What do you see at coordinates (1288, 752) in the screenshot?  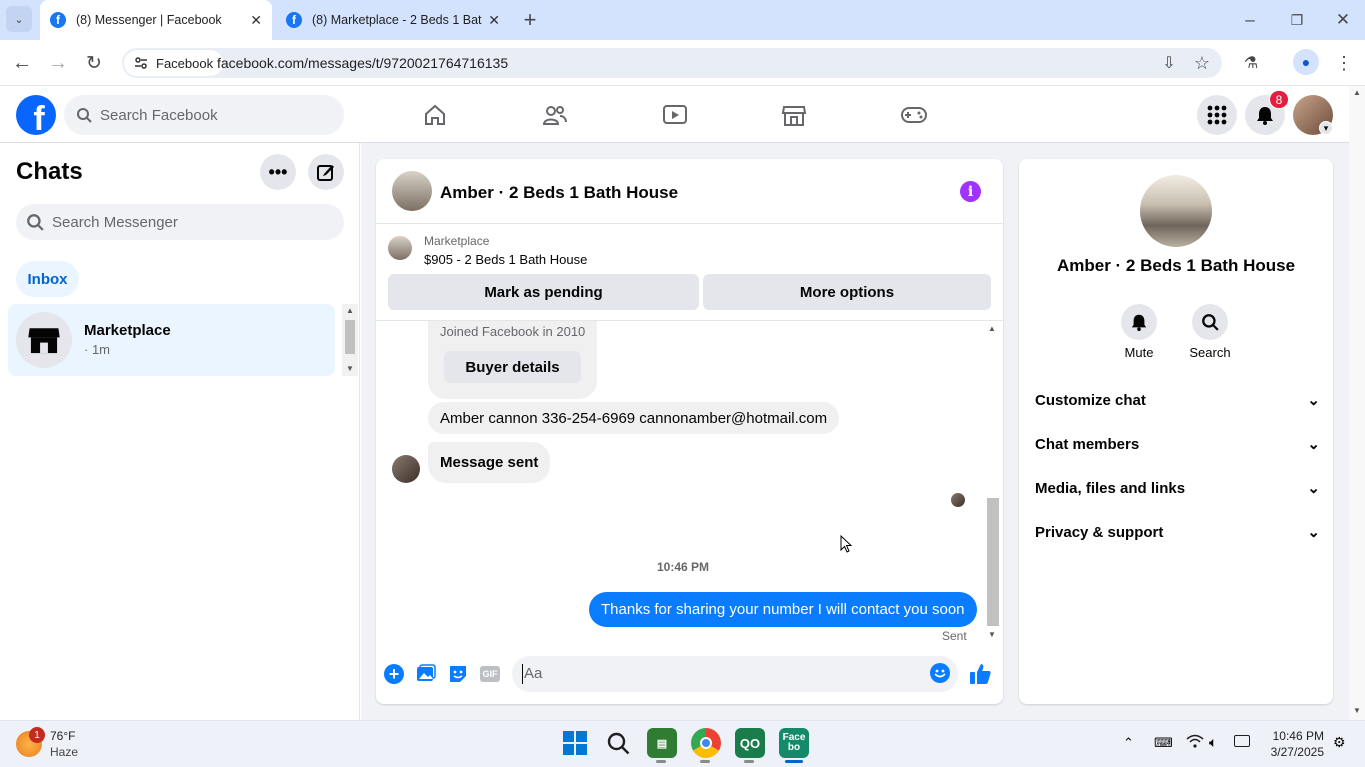 I see `clock-date: 3/27/2025` at bounding box center [1288, 752].